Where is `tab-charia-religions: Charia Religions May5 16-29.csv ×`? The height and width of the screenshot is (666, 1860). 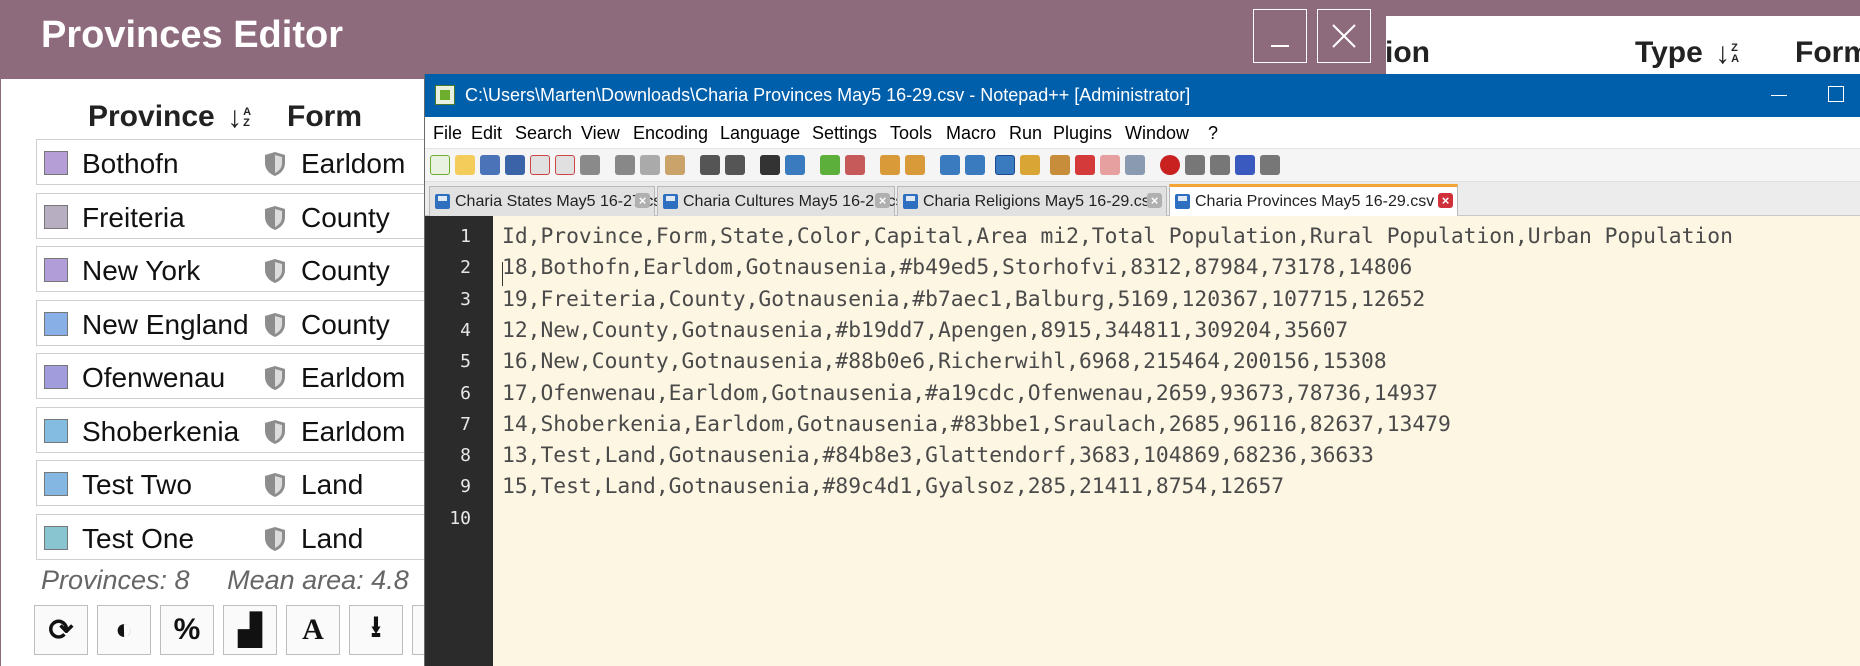 tab-charia-religions: Charia Religions May5 16-29.csv × is located at coordinates (1032, 201).